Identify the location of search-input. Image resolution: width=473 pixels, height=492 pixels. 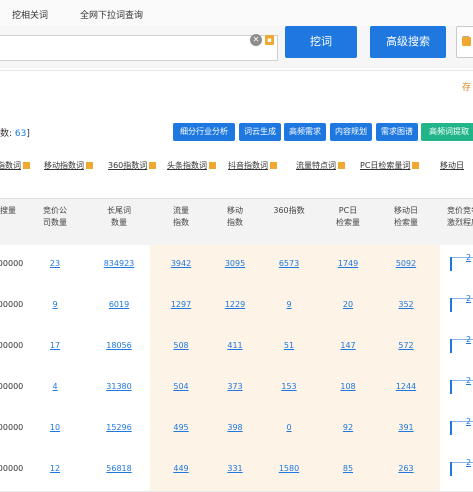
(139, 48).